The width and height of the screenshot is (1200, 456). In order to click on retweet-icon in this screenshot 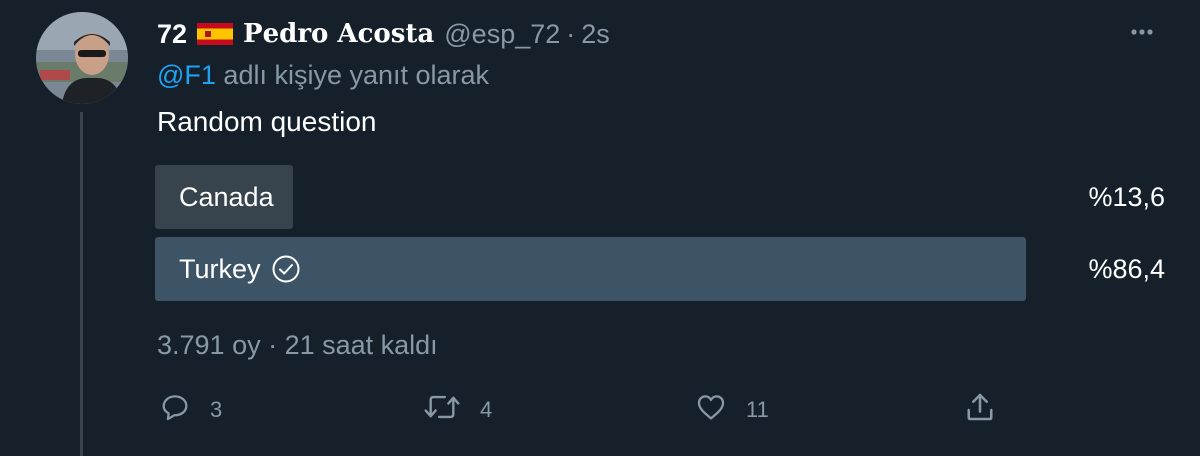, I will do `click(442, 410)`.